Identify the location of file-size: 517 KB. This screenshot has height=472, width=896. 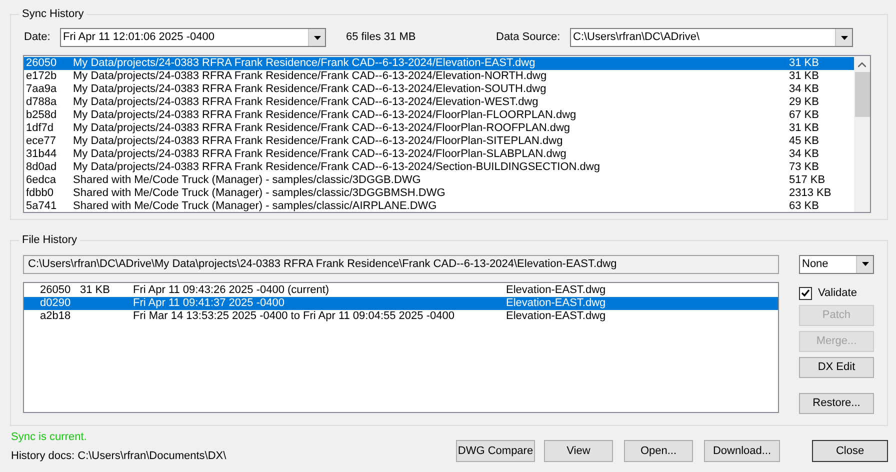
(807, 180).